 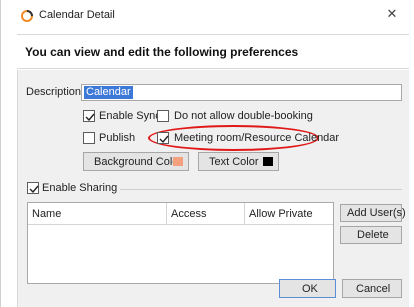 I want to click on background-color-swatch, so click(x=178, y=161).